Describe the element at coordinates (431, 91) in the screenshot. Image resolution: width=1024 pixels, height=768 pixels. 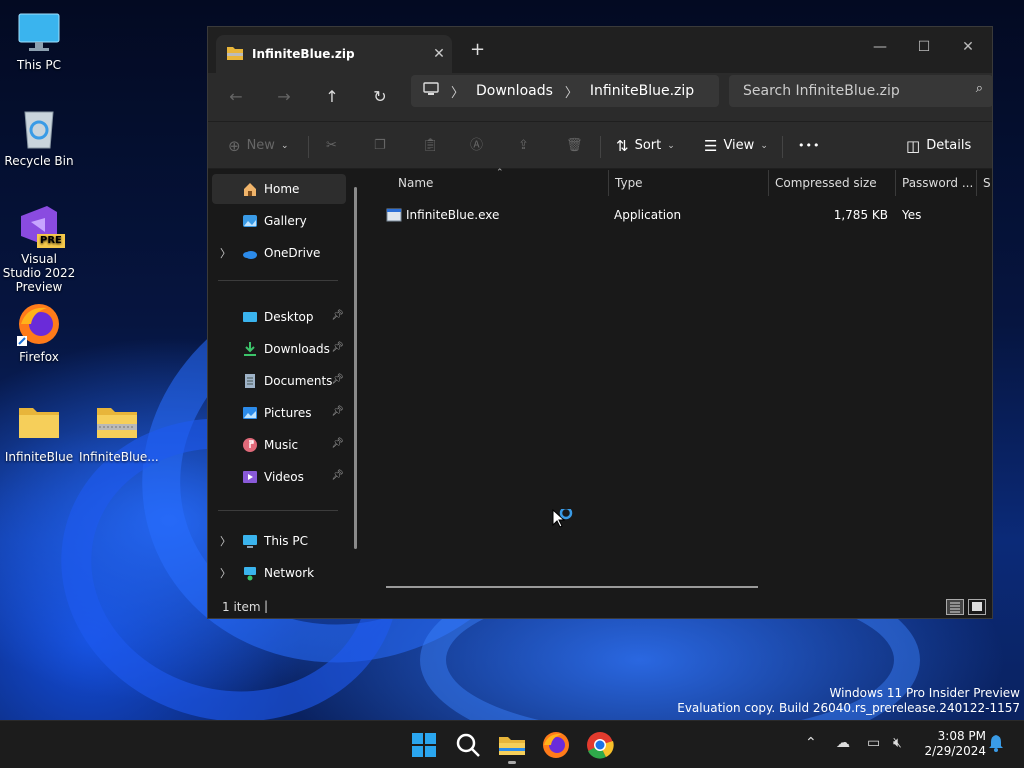
I see `monitor-icon` at that location.